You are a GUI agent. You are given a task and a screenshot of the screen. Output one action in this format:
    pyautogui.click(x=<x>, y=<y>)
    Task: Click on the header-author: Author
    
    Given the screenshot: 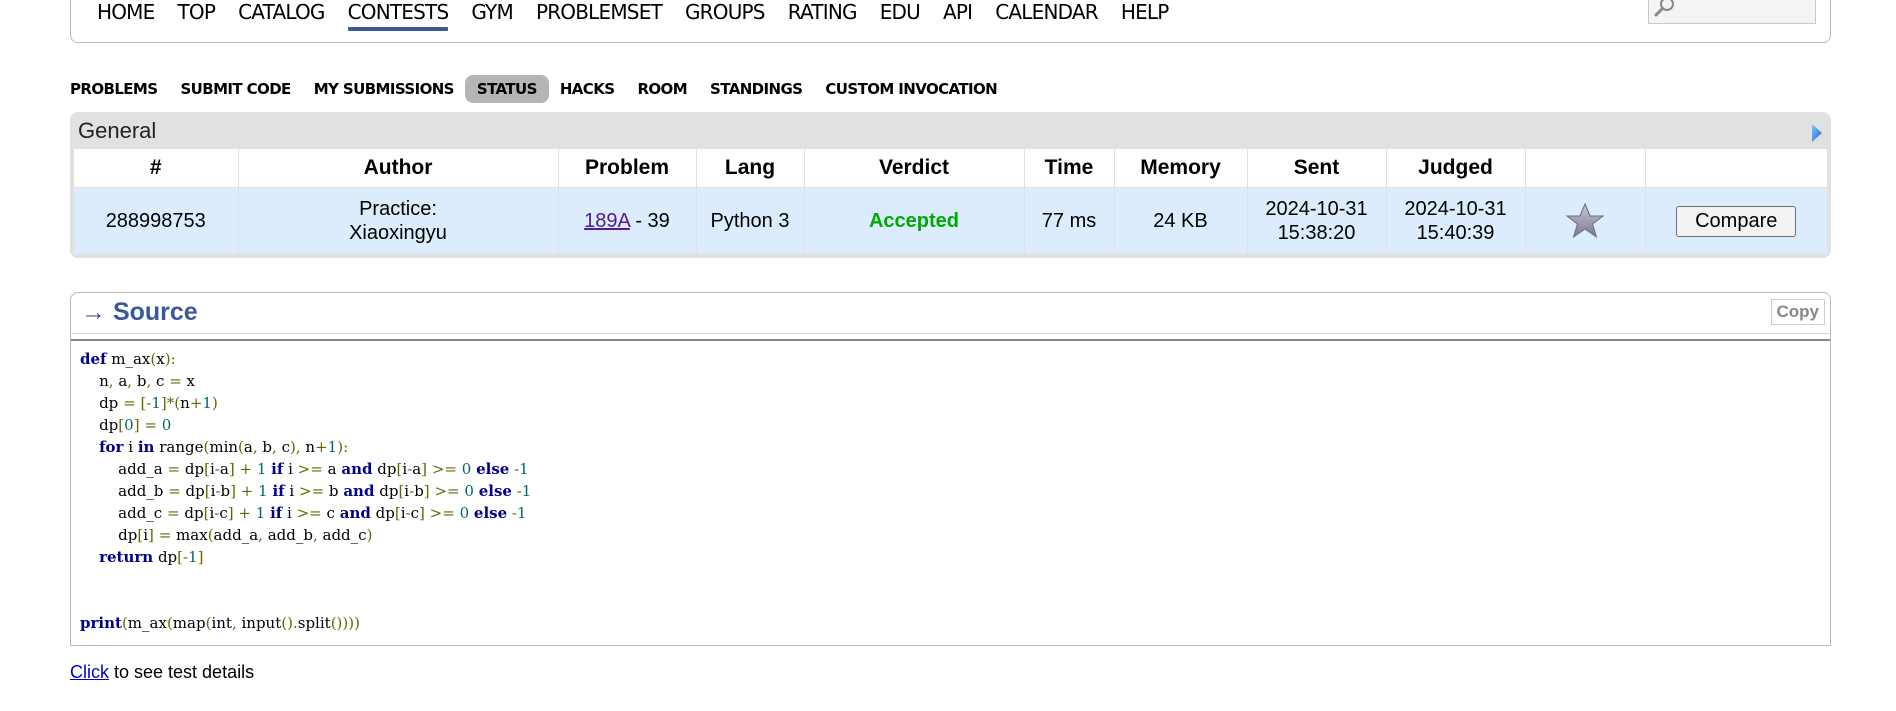 What is the action you would take?
    pyautogui.click(x=398, y=168)
    